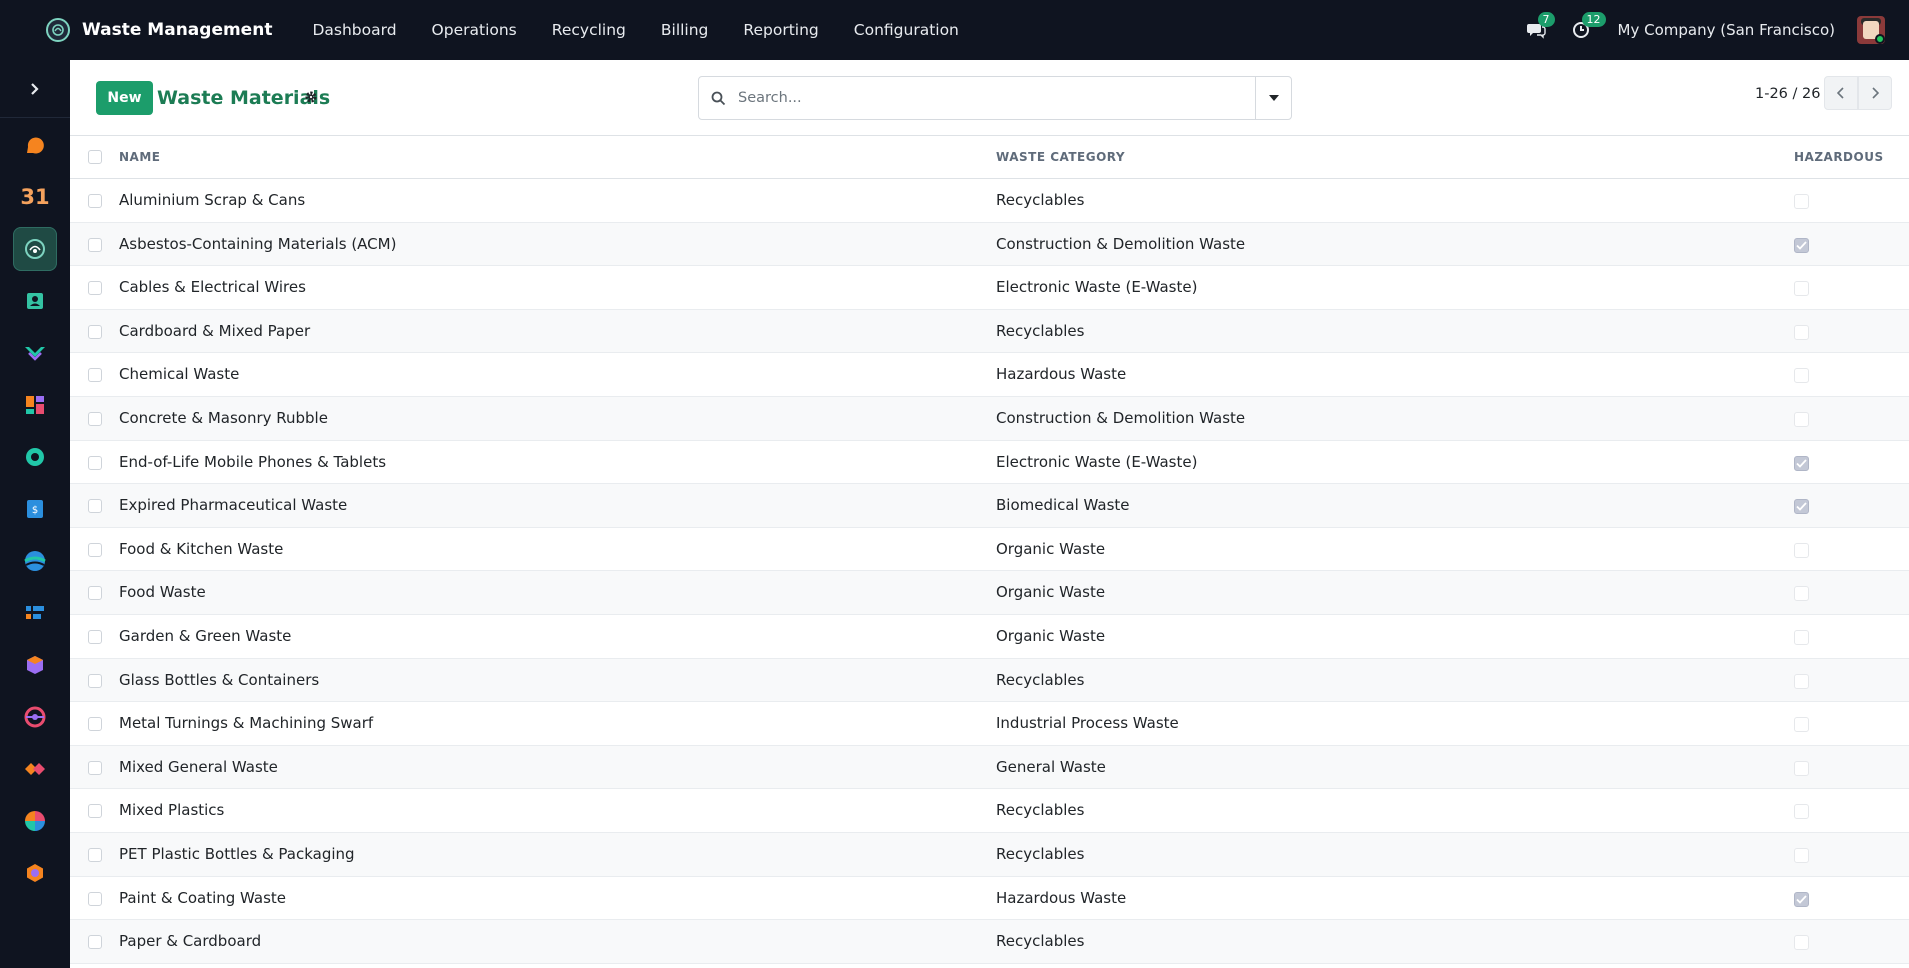  What do you see at coordinates (35, 301) in the screenshot?
I see `sidebar-app-contacts` at bounding box center [35, 301].